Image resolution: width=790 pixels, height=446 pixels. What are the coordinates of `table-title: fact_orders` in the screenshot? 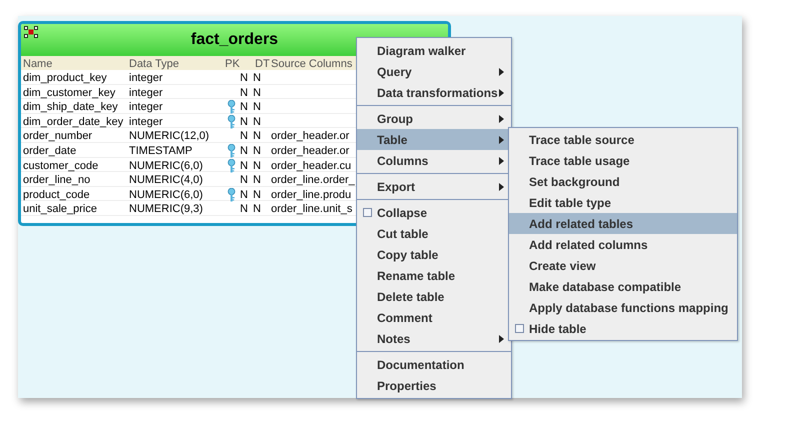 It's located at (234, 40).